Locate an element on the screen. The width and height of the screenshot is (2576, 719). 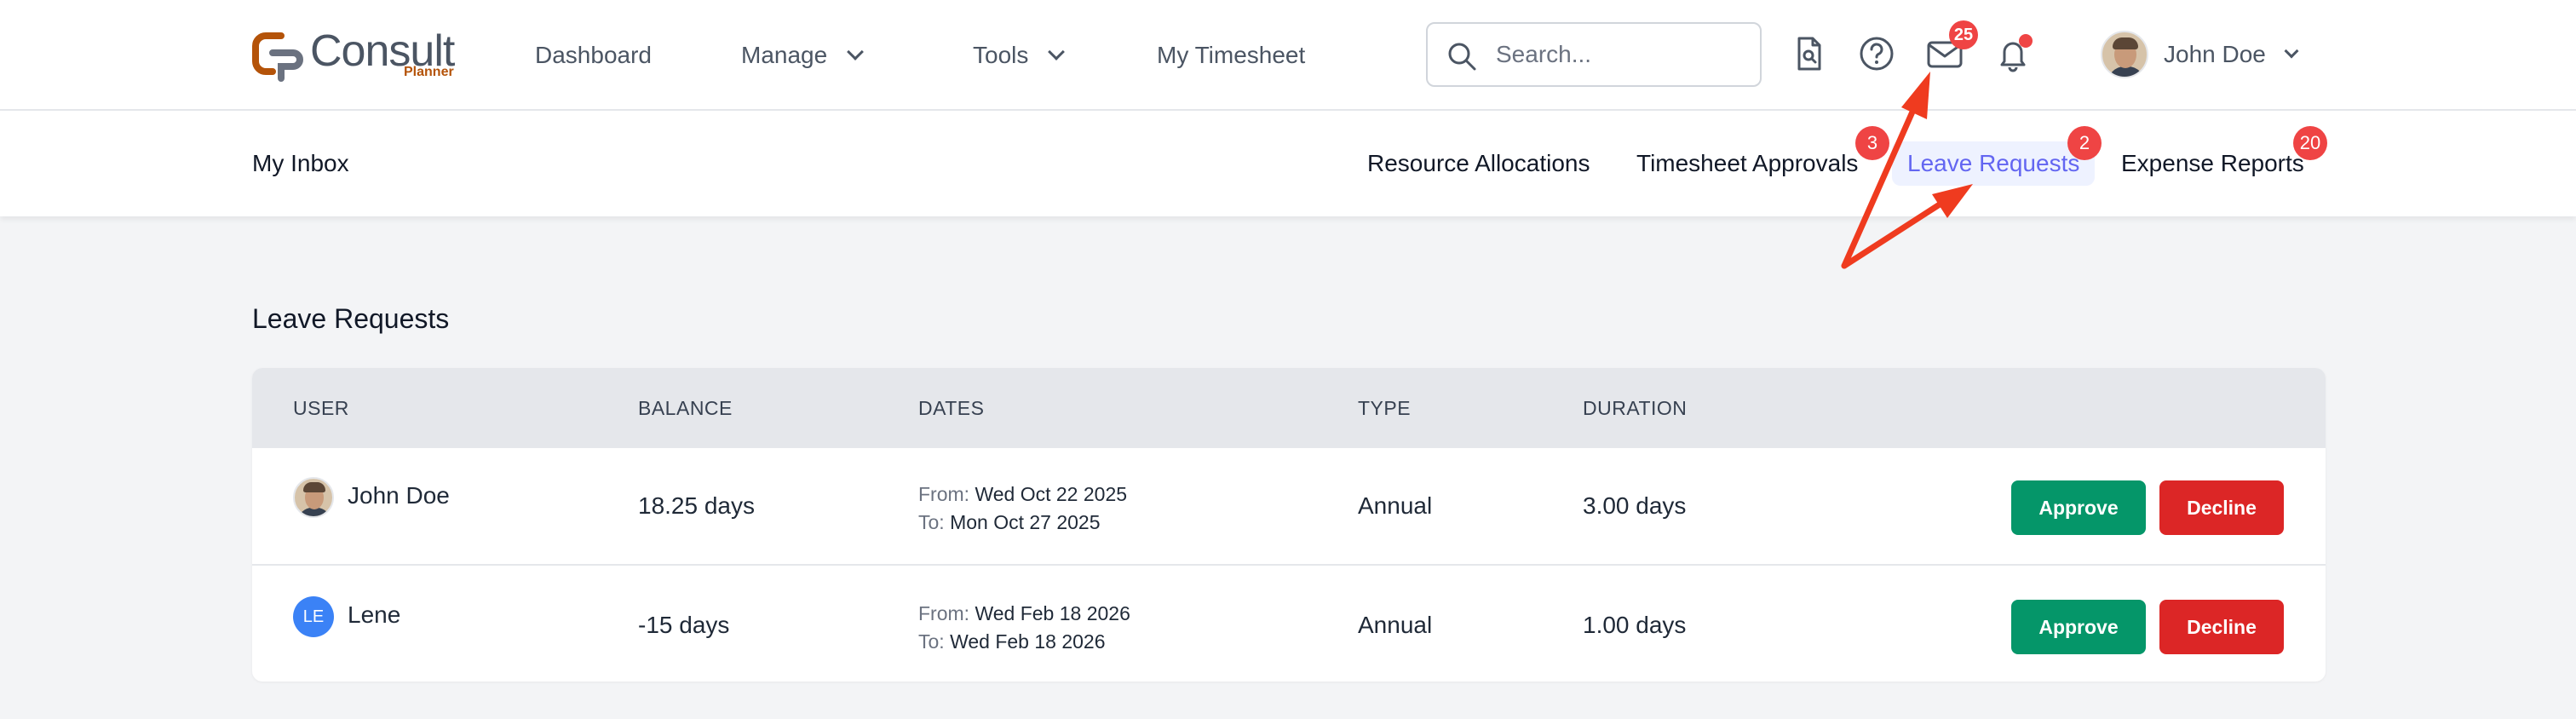
nav-my-timesheet-label: My Timesheet is located at coordinates (1232, 55).